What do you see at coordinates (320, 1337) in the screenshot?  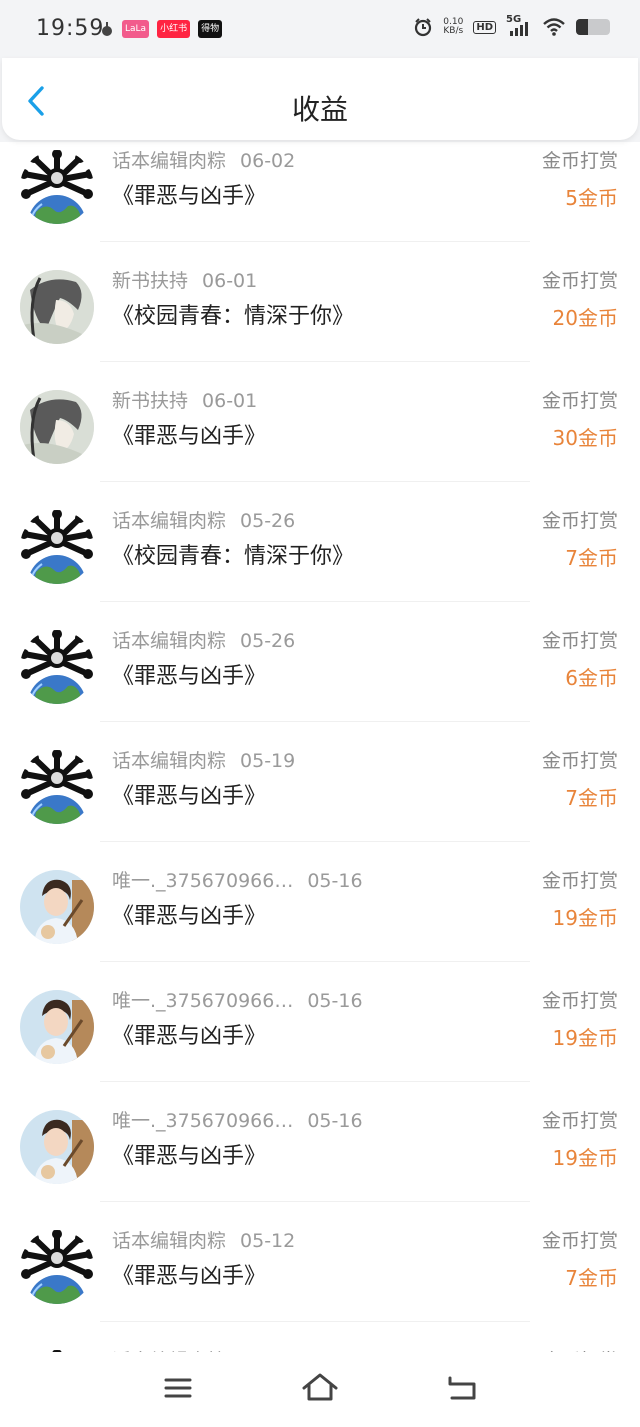 I see `earning-record-row: 话本编辑肉粽05-05金币打赏` at bounding box center [320, 1337].